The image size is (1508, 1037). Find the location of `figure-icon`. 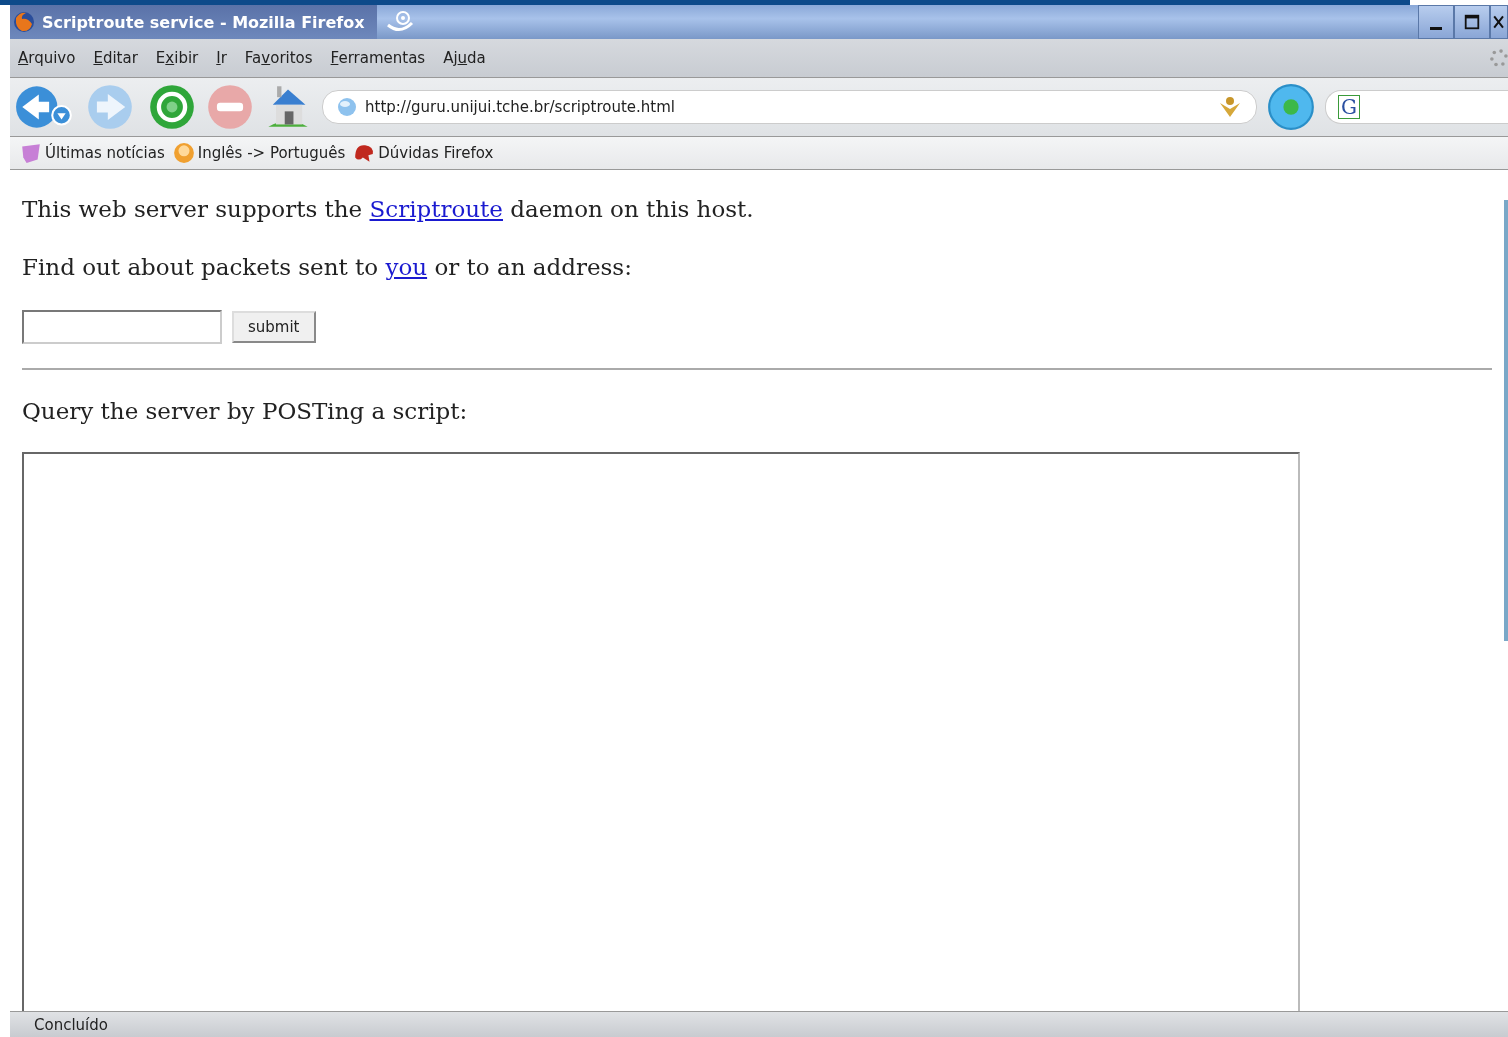

figure-icon is located at coordinates (1230, 107).